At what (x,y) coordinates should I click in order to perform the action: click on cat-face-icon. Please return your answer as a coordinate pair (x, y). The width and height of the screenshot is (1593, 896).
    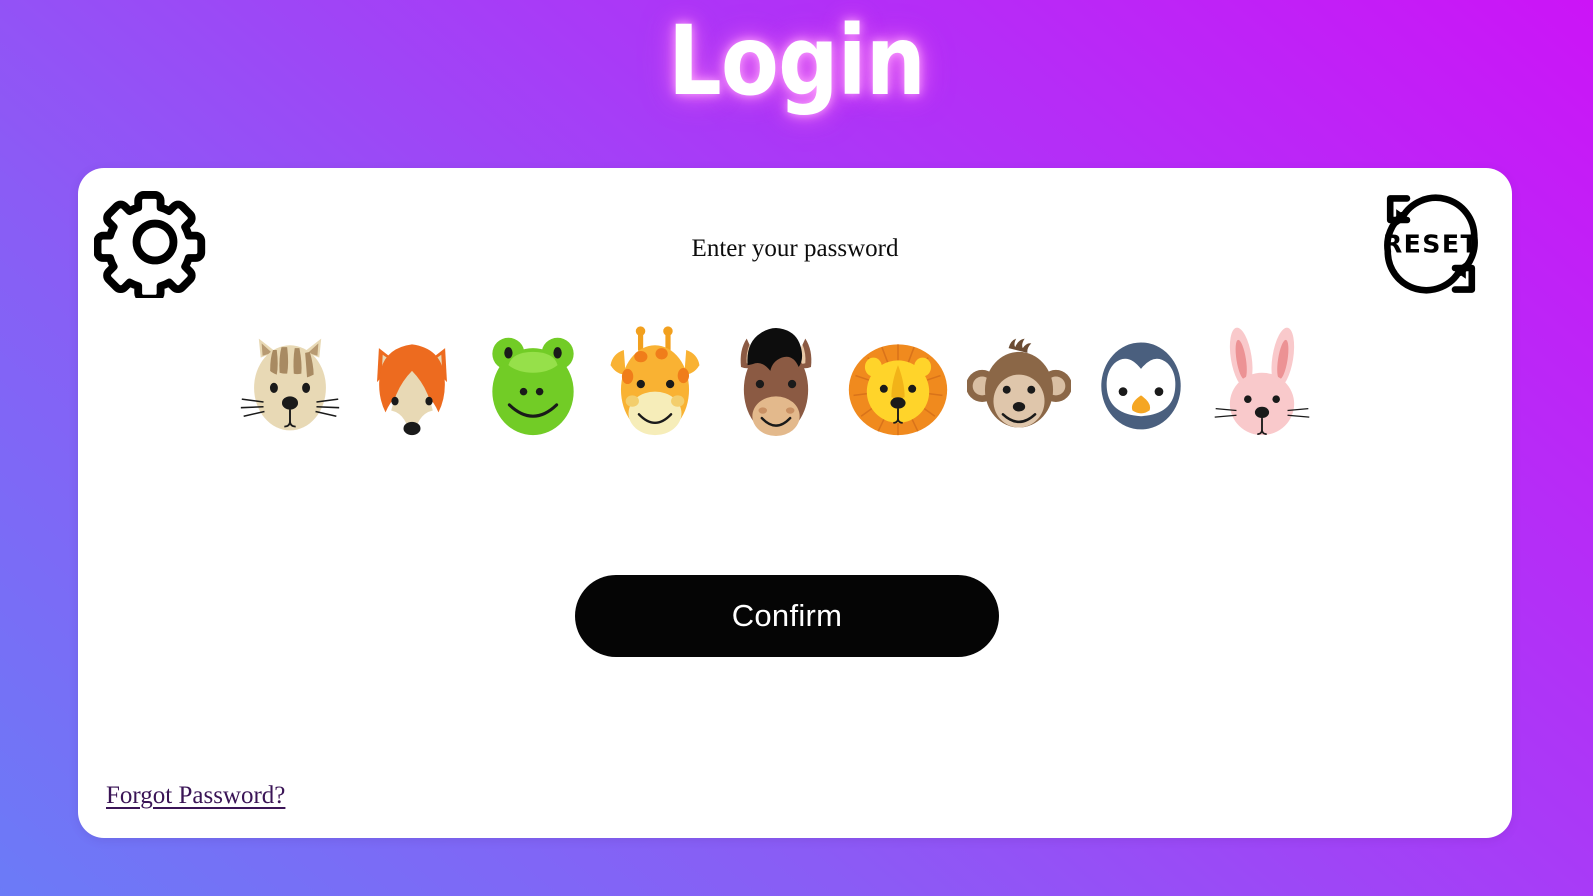
    Looking at the image, I should click on (290, 385).